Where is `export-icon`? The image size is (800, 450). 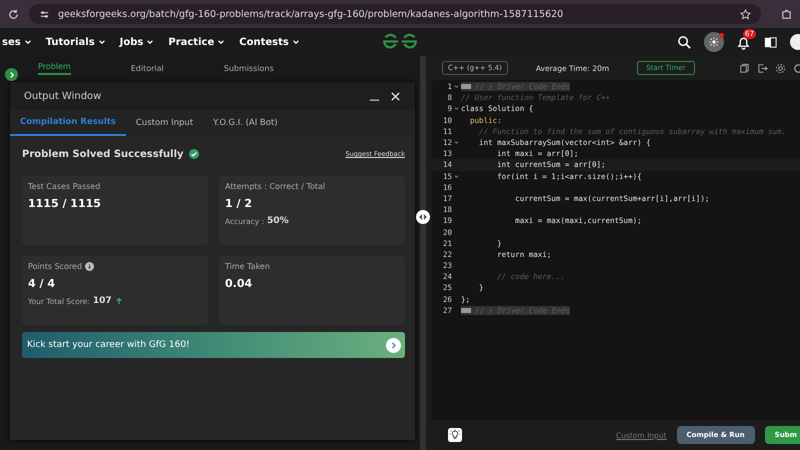
export-icon is located at coordinates (762, 68).